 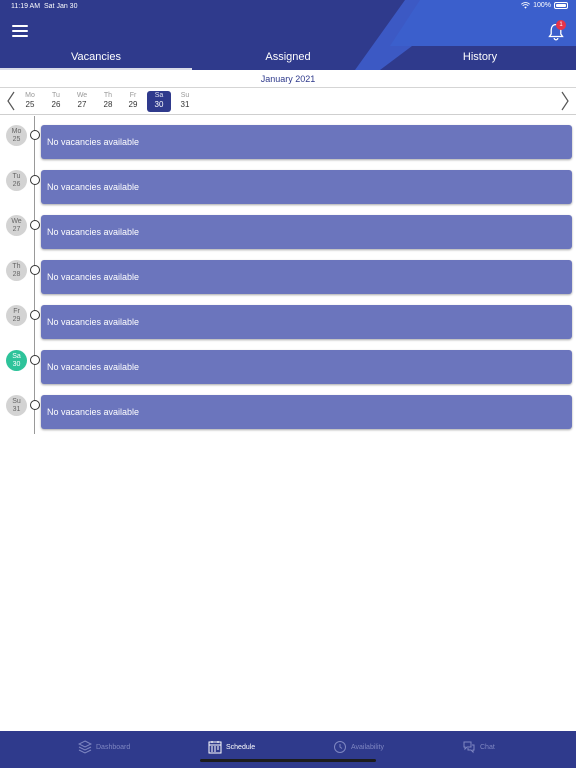 I want to click on day-row: Mo 25 No vacancies available, so click(x=288, y=143).